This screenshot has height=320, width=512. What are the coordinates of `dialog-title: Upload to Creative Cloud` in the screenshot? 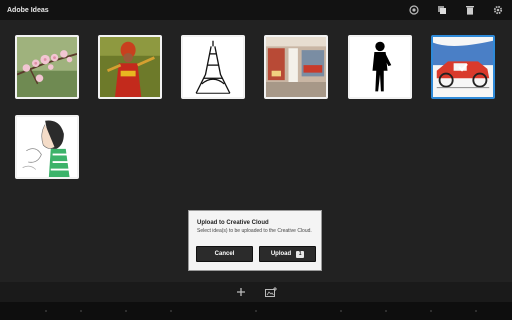 It's located at (233, 223).